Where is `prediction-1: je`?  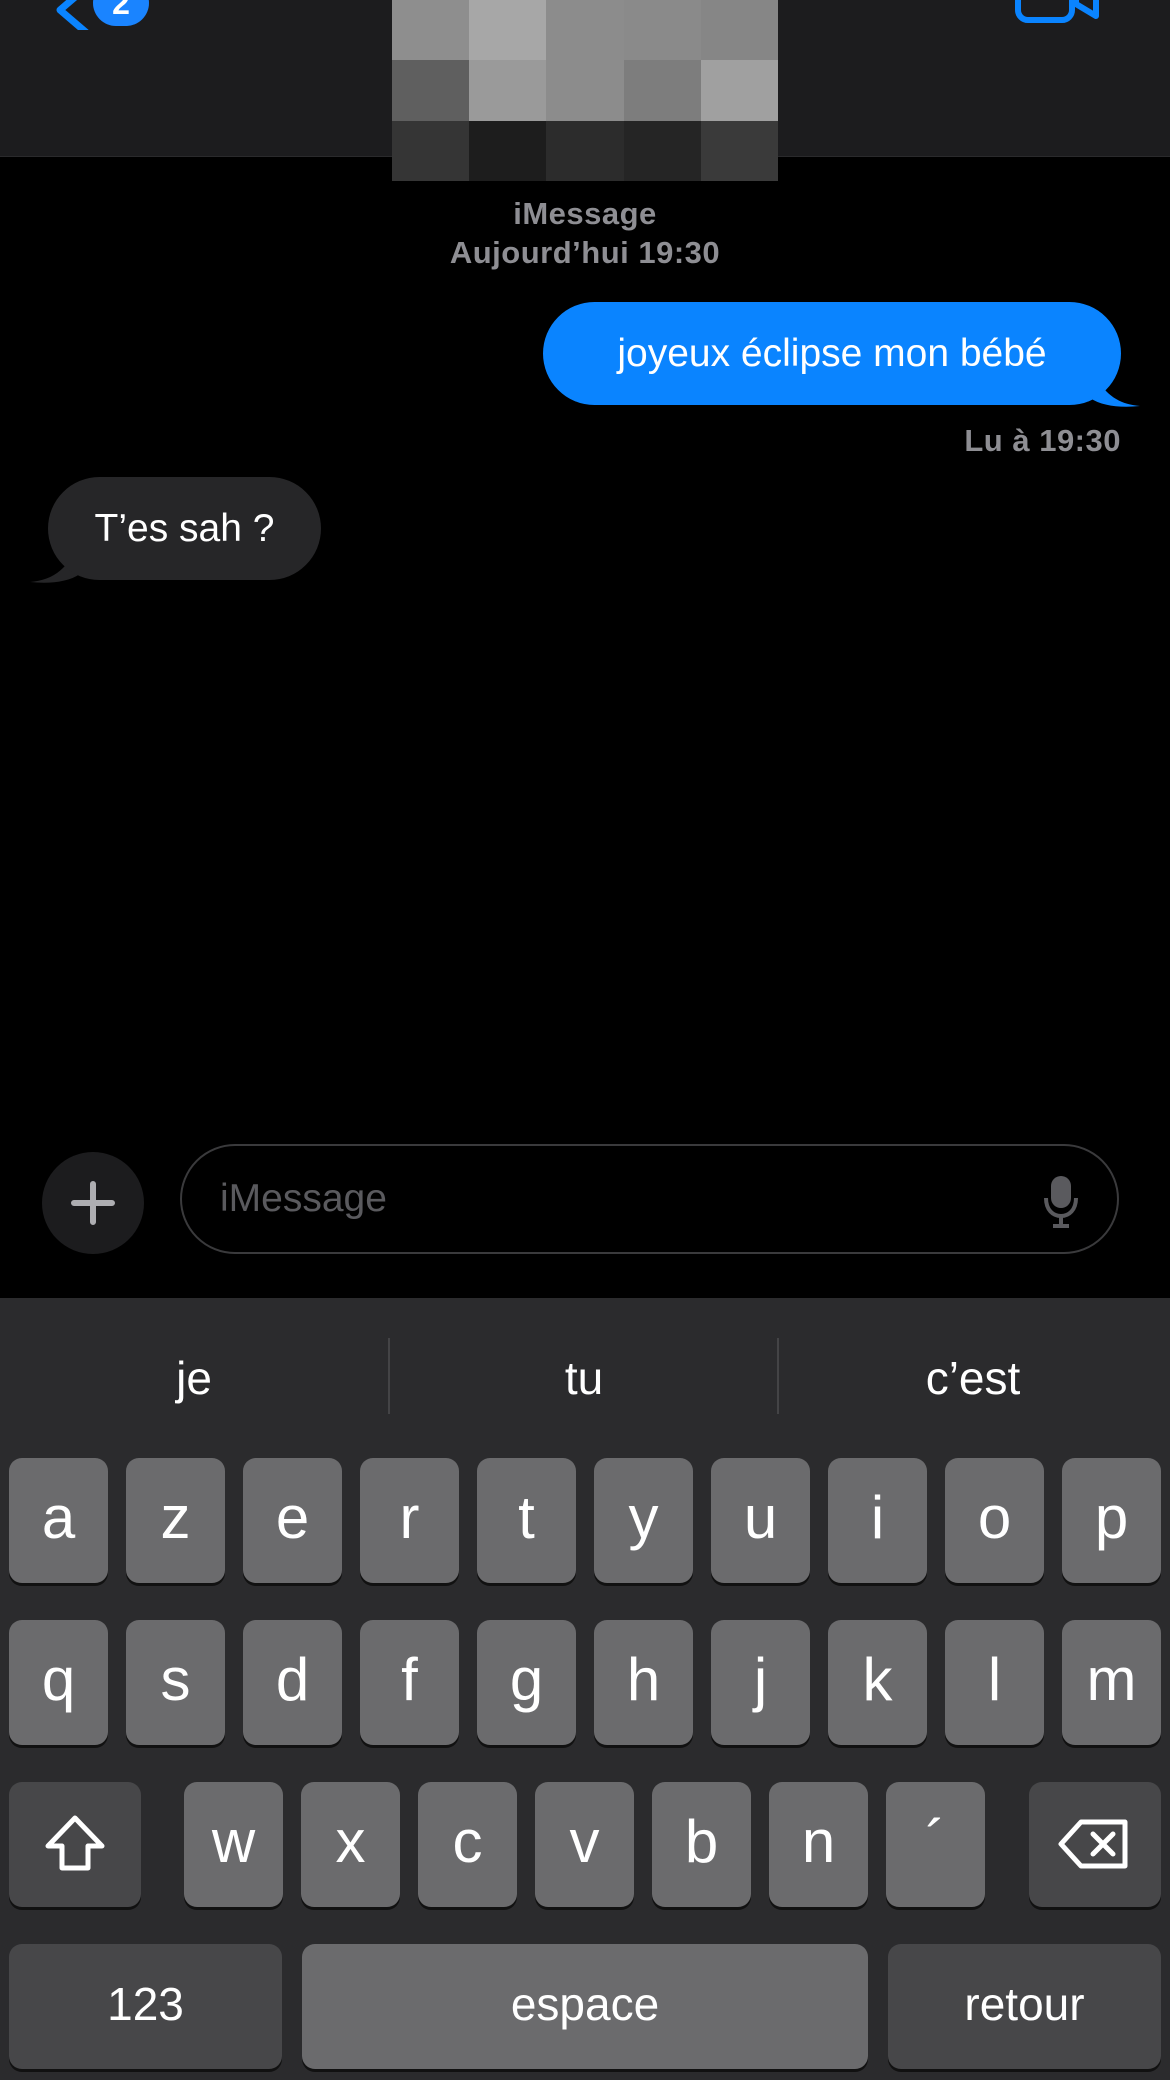 prediction-1: je is located at coordinates (194, 1378).